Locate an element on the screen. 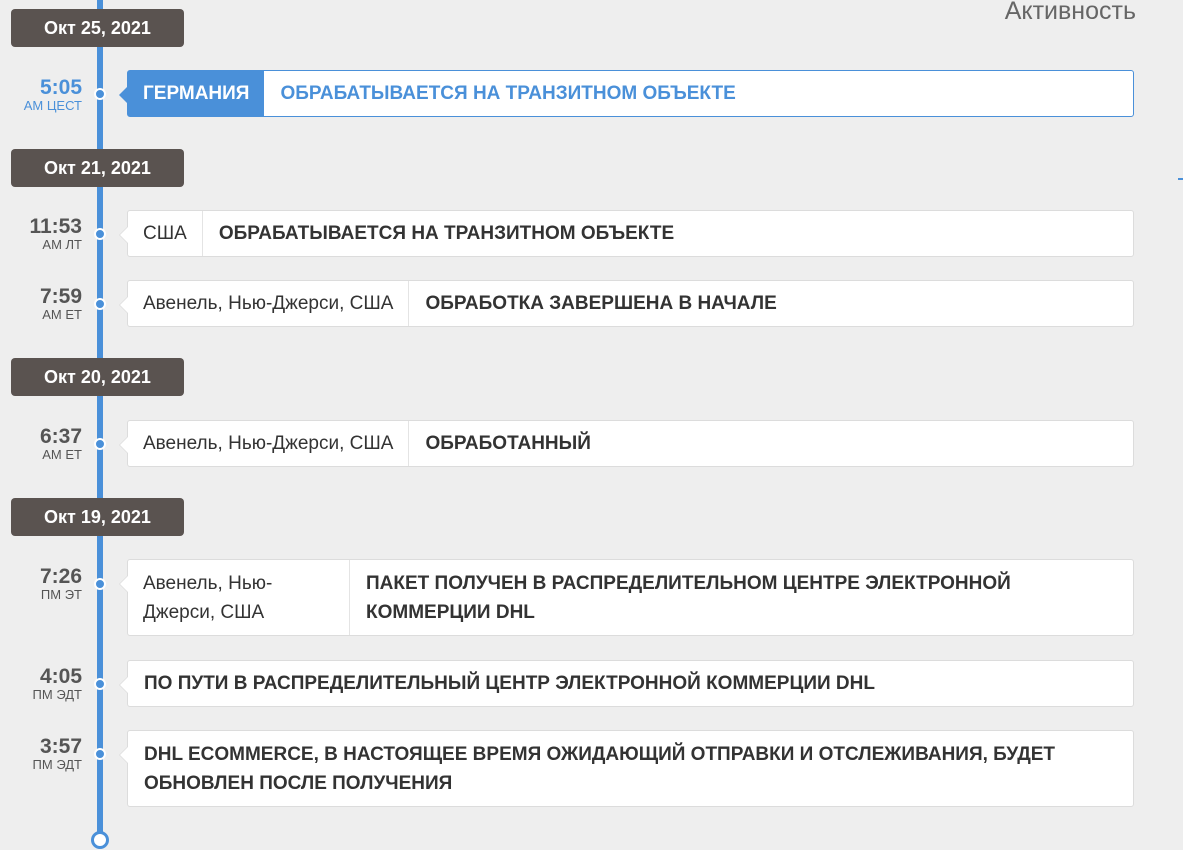 This screenshot has width=1183, height=850. event-time: 7:26 ПМ ЭТ is located at coordinates (45, 584).